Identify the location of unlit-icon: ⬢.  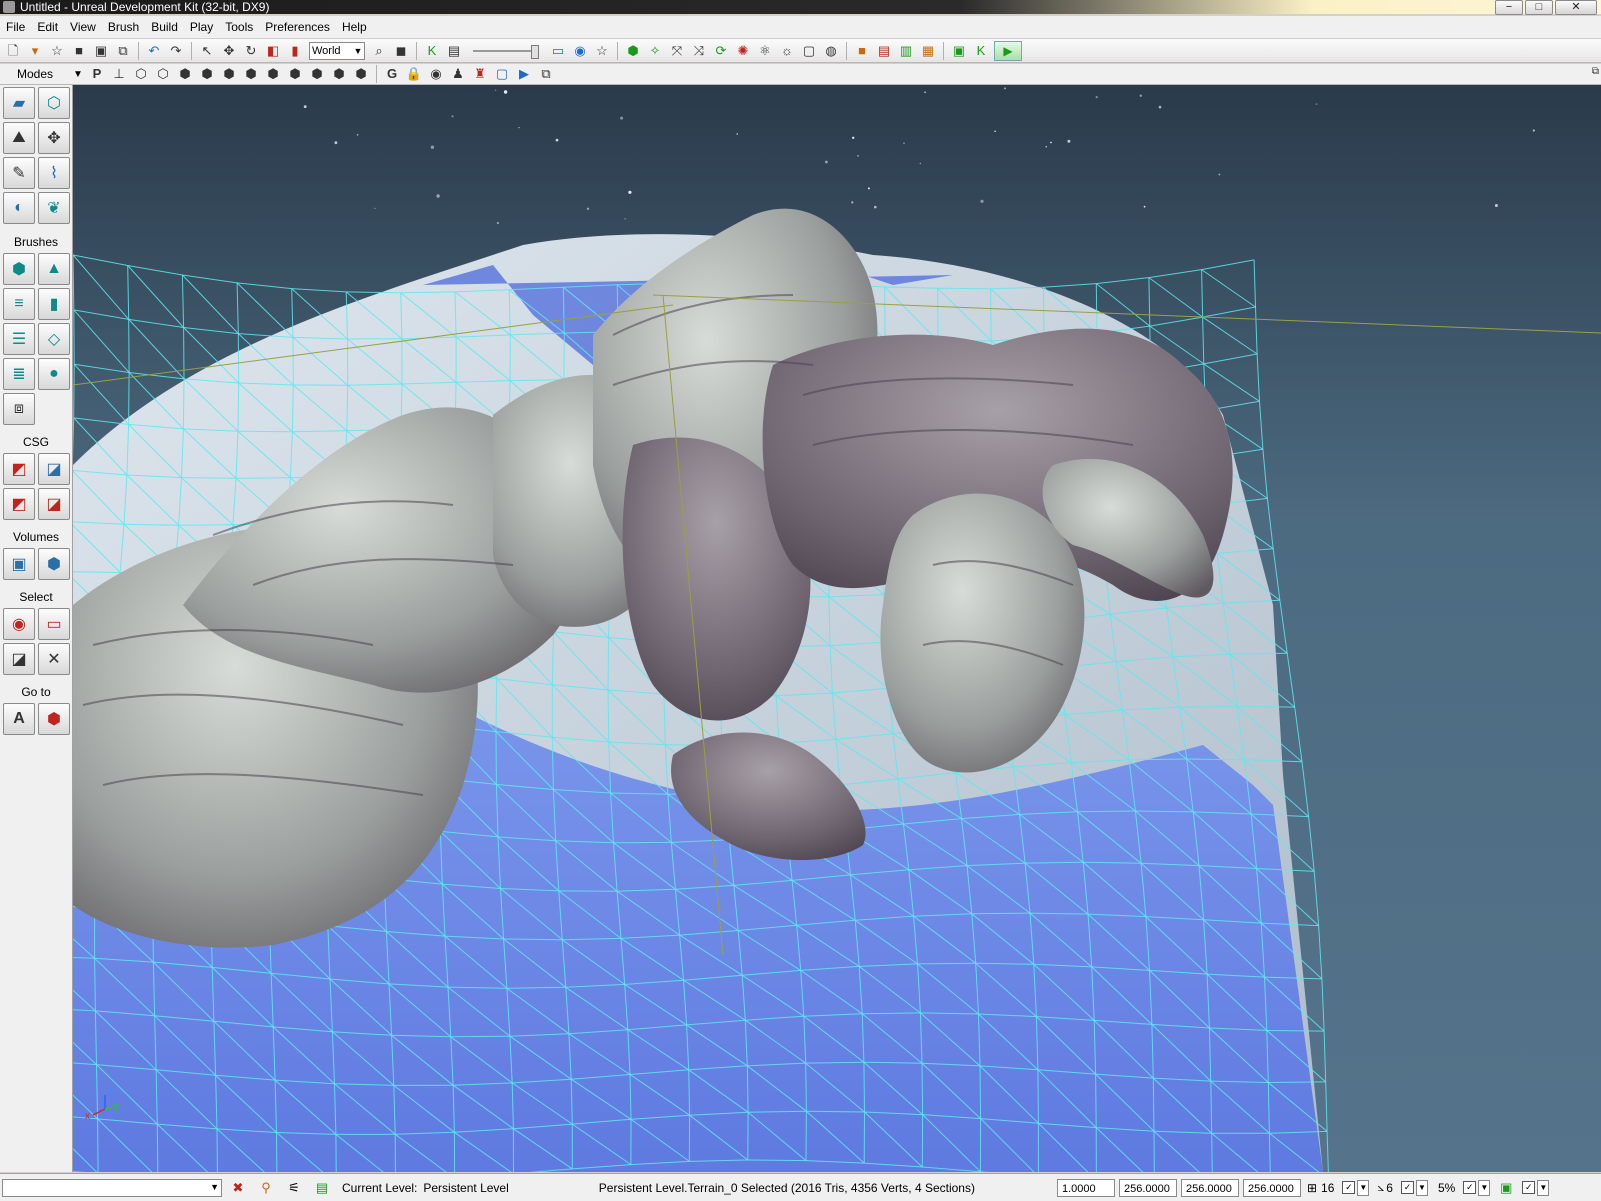
(185, 74).